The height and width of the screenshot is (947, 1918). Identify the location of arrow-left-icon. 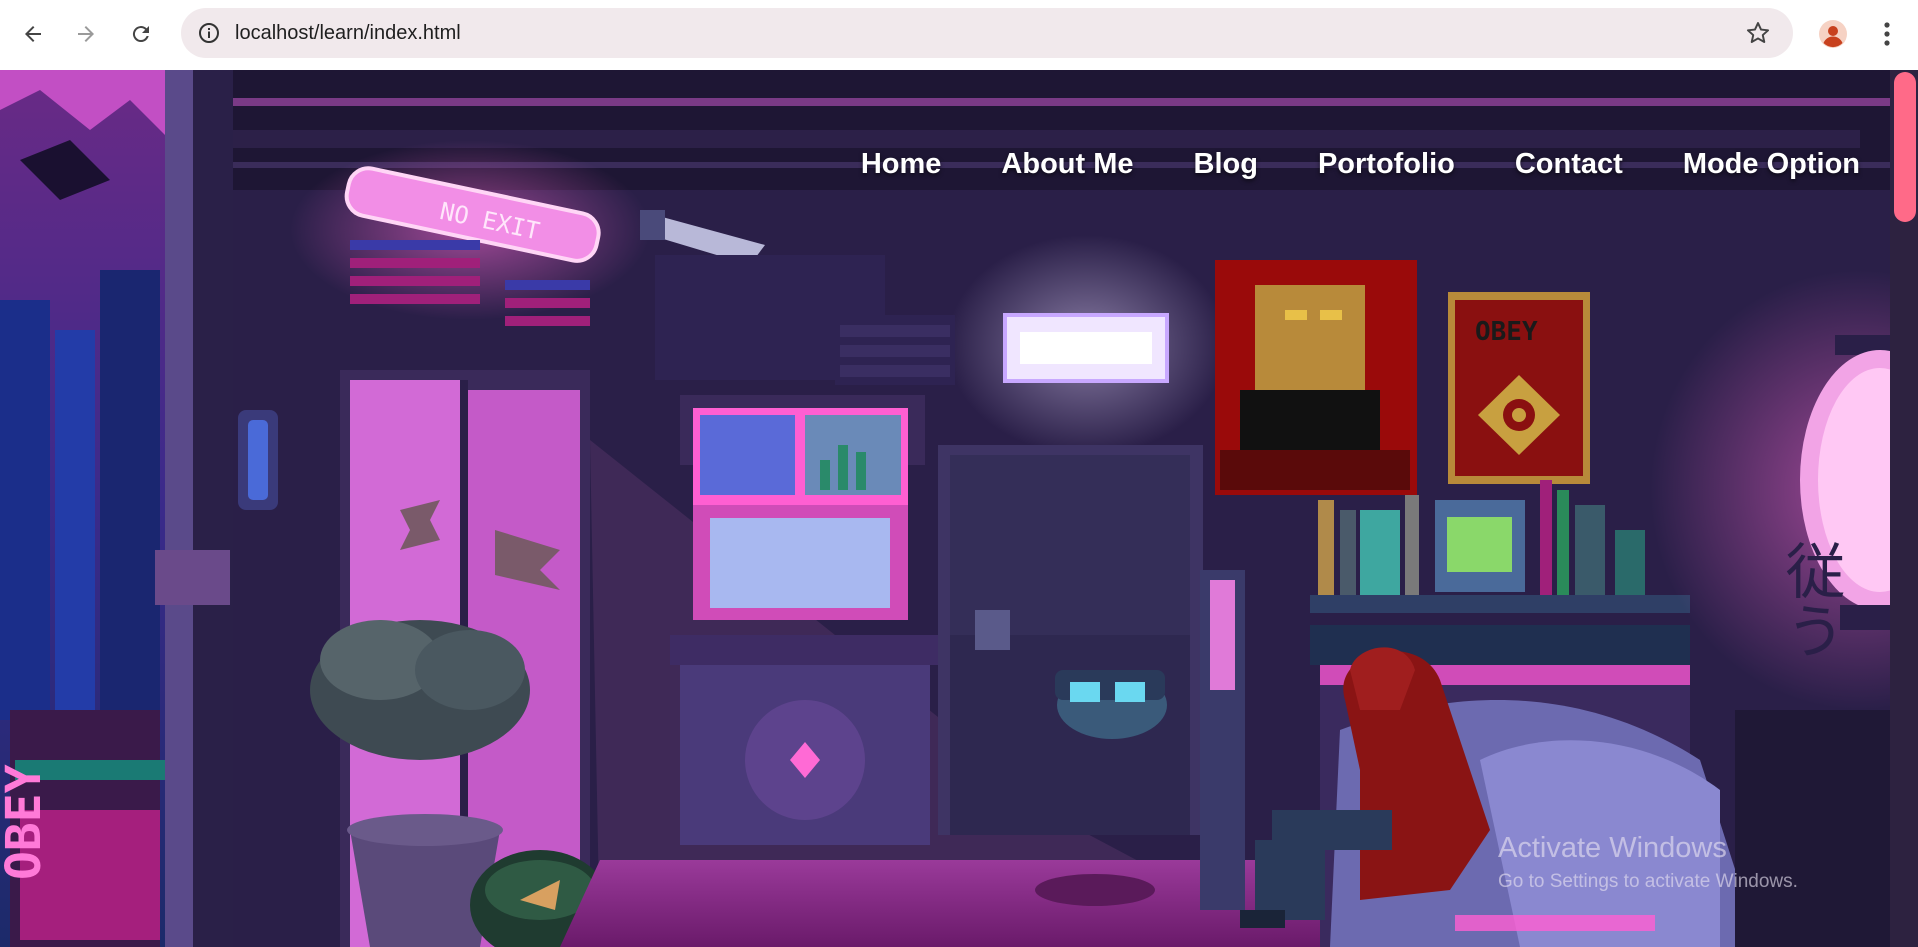
(33, 34).